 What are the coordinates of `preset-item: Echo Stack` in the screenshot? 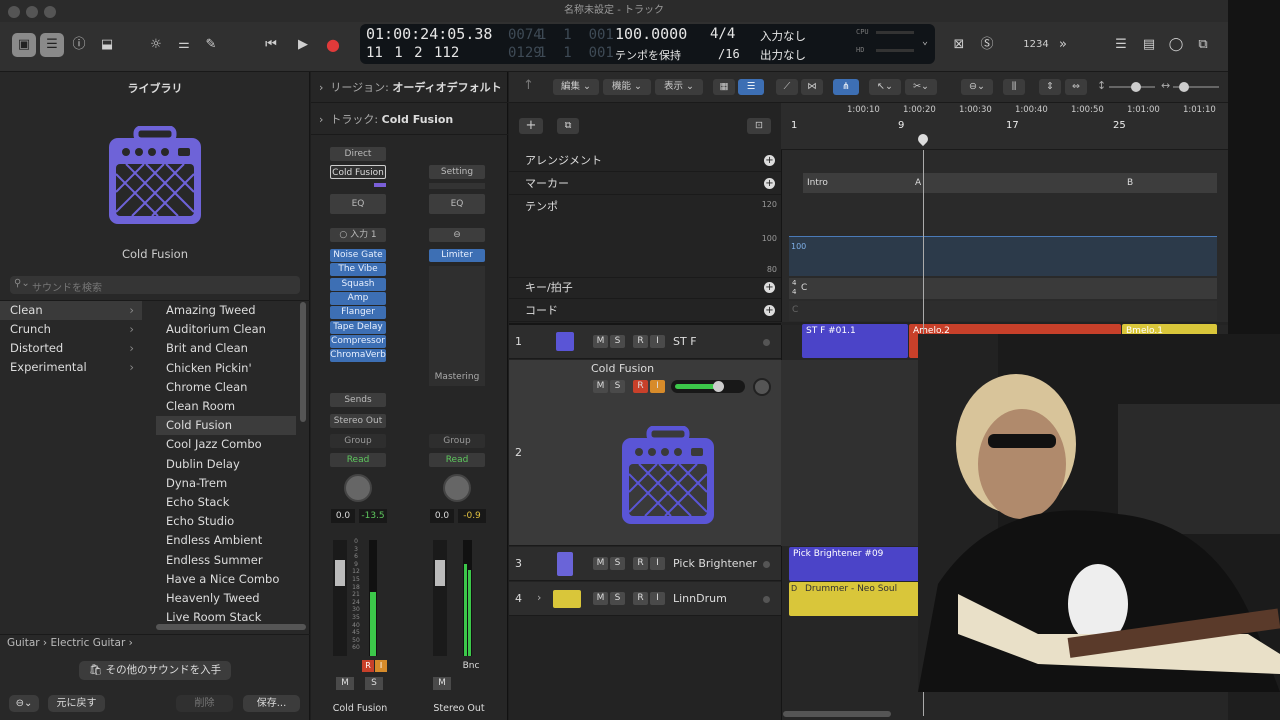 It's located at (226, 502).